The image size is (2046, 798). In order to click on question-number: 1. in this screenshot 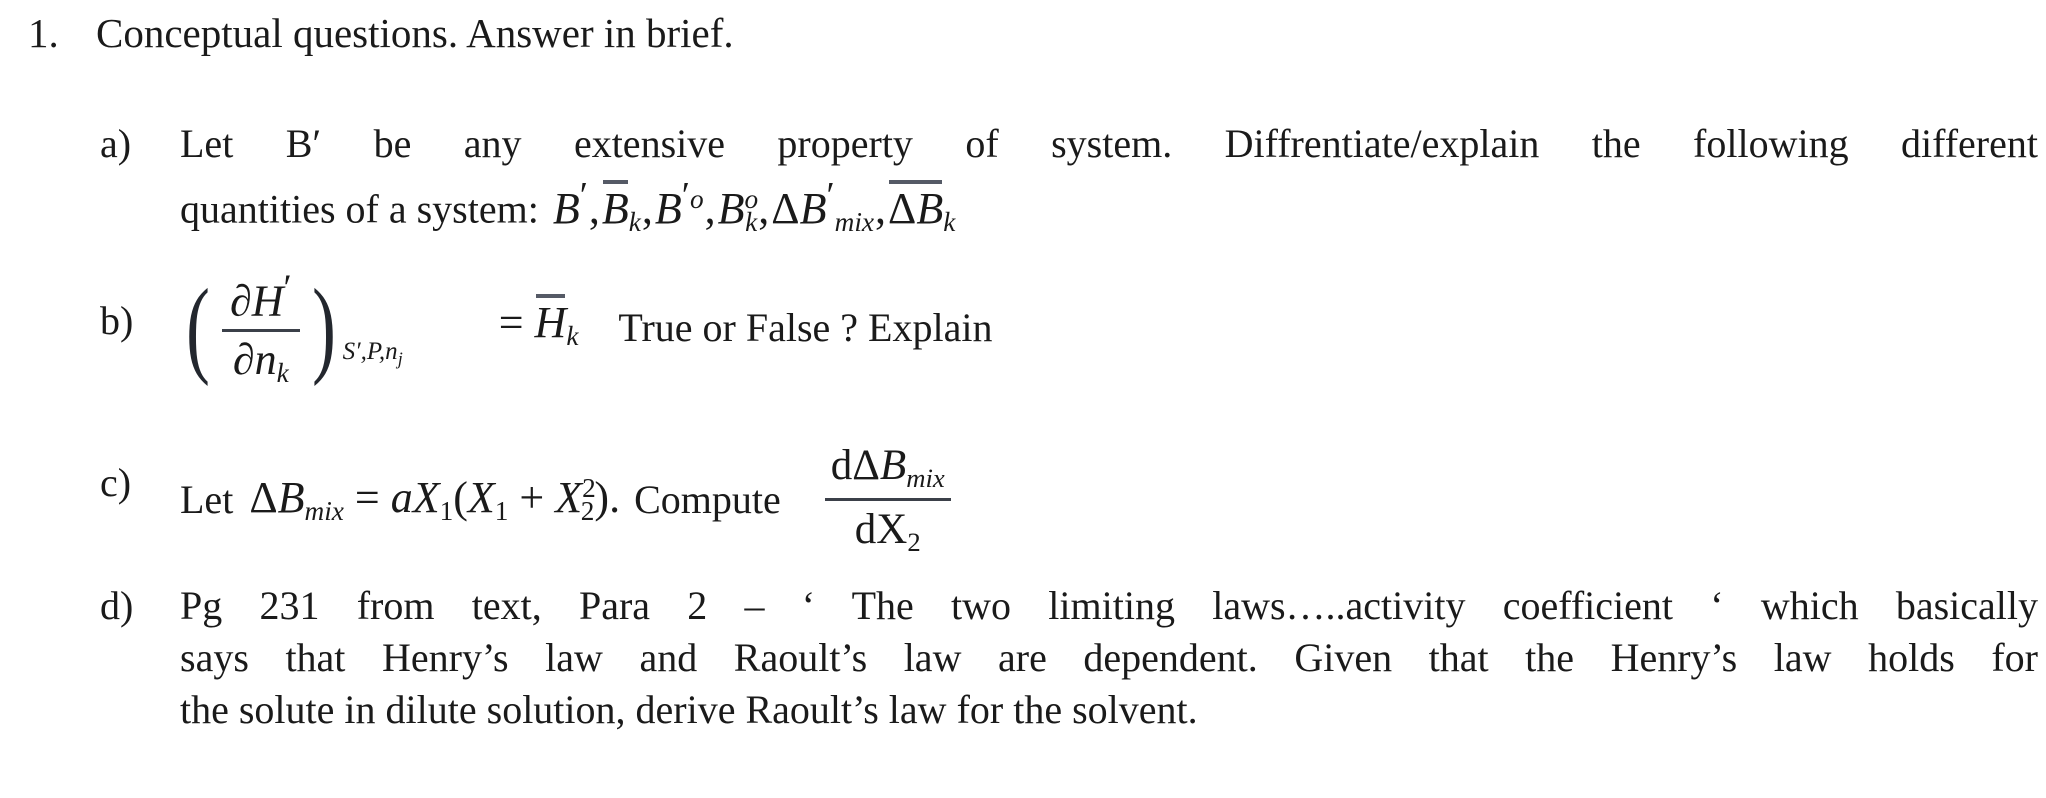, I will do `click(43, 33)`.